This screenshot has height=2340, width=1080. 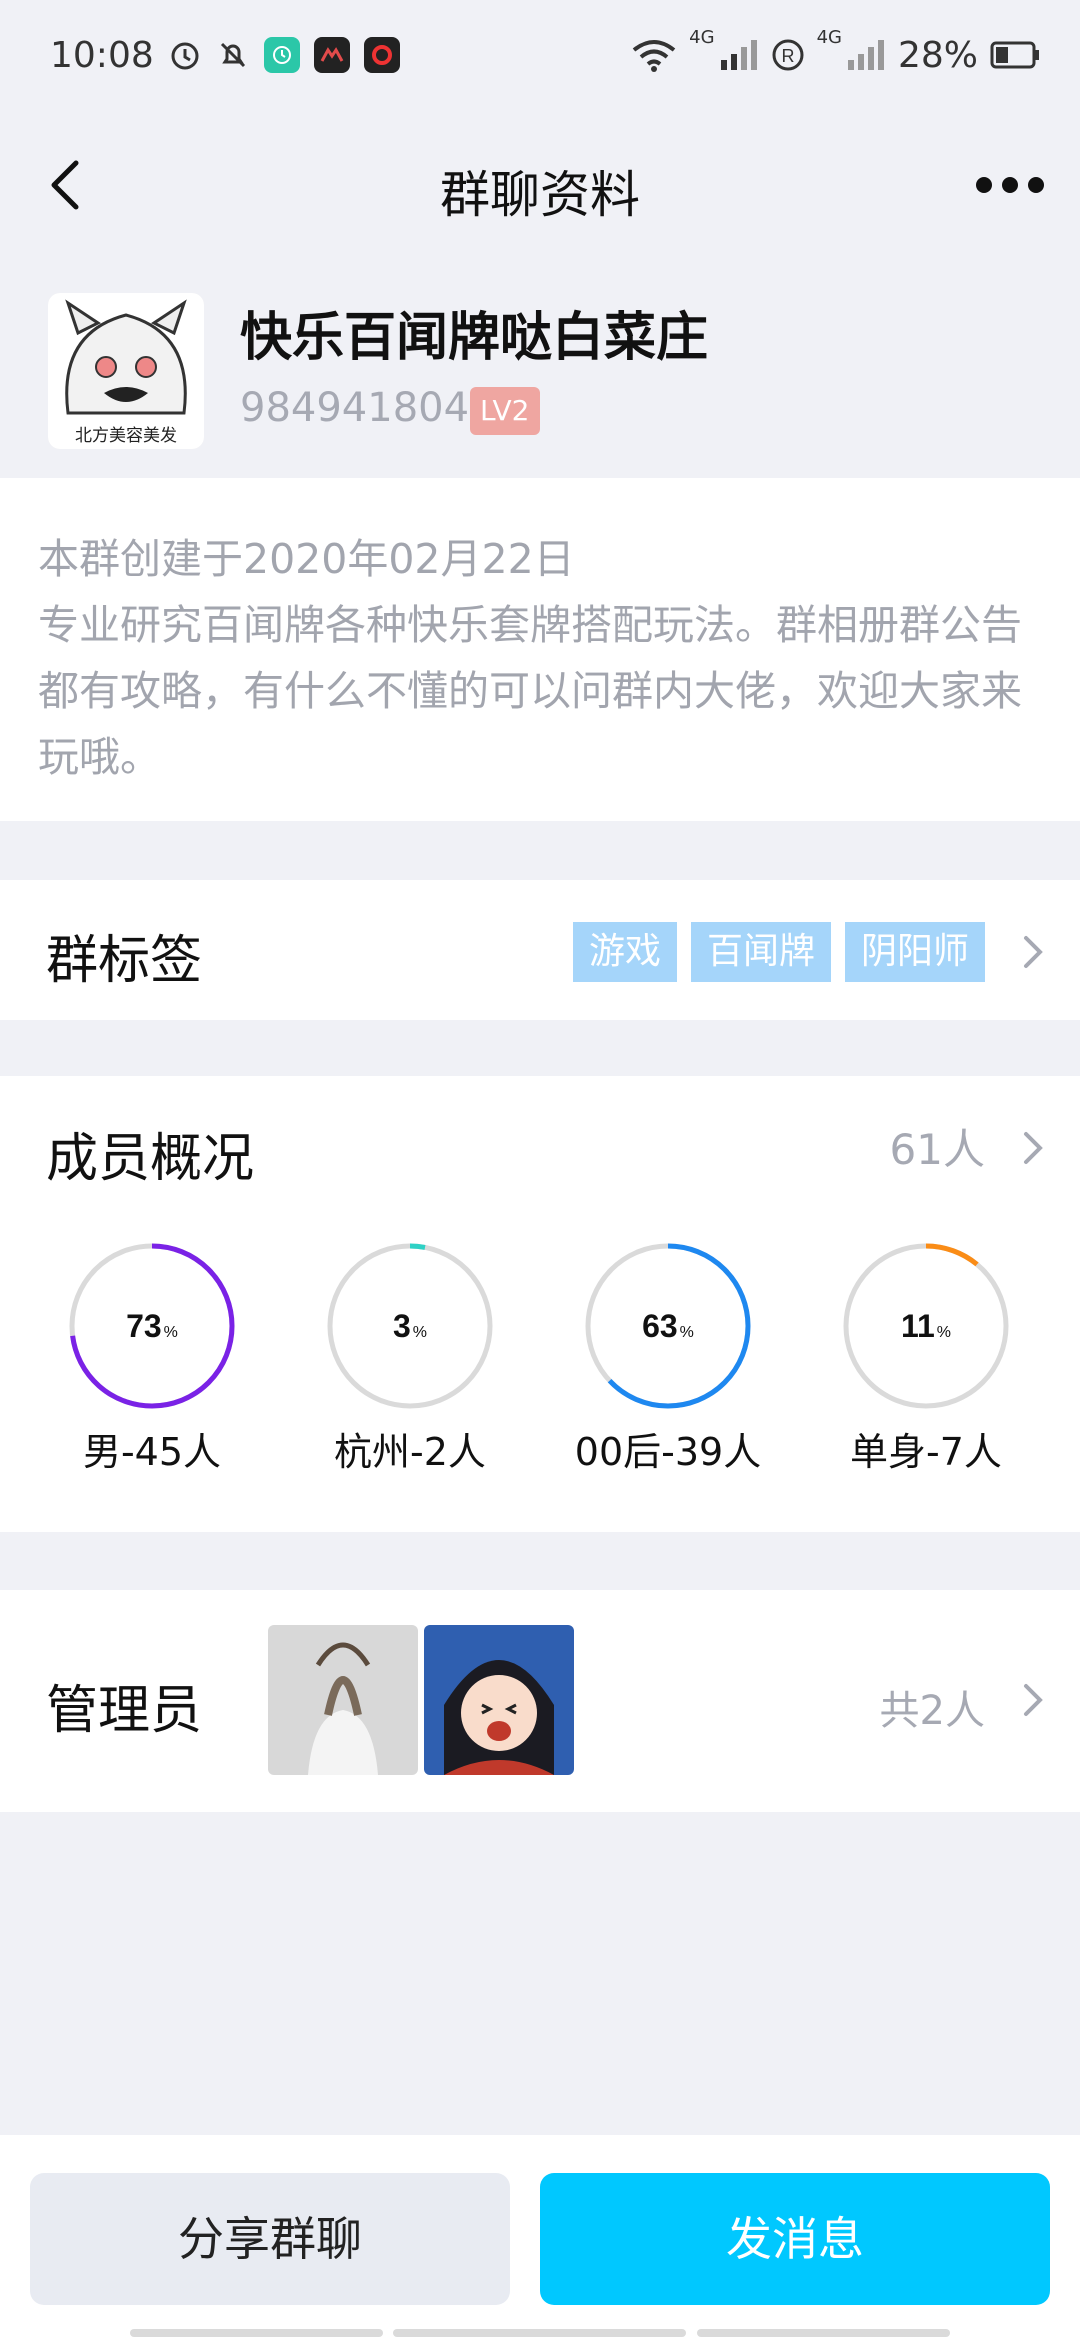 I want to click on group-created-date: 本群创建于2020年02月22日, so click(x=306, y=559).